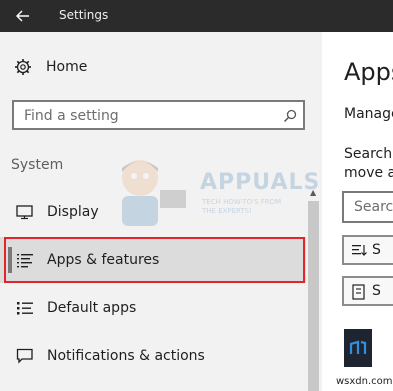 This screenshot has height=391, width=393. Describe the element at coordinates (359, 250) in the screenshot. I see `sort-icon` at that location.